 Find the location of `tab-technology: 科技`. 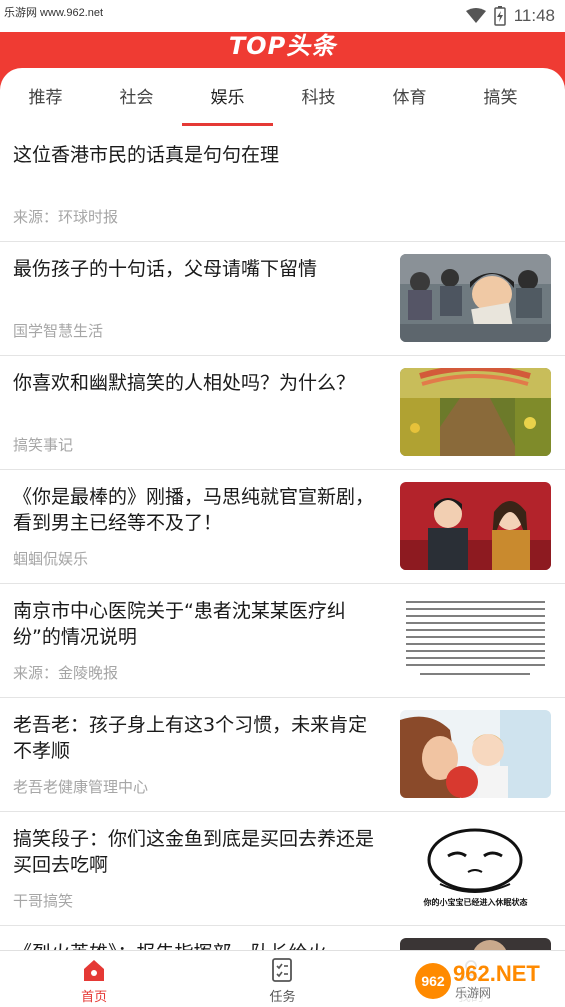

tab-technology: 科技 is located at coordinates (318, 98).